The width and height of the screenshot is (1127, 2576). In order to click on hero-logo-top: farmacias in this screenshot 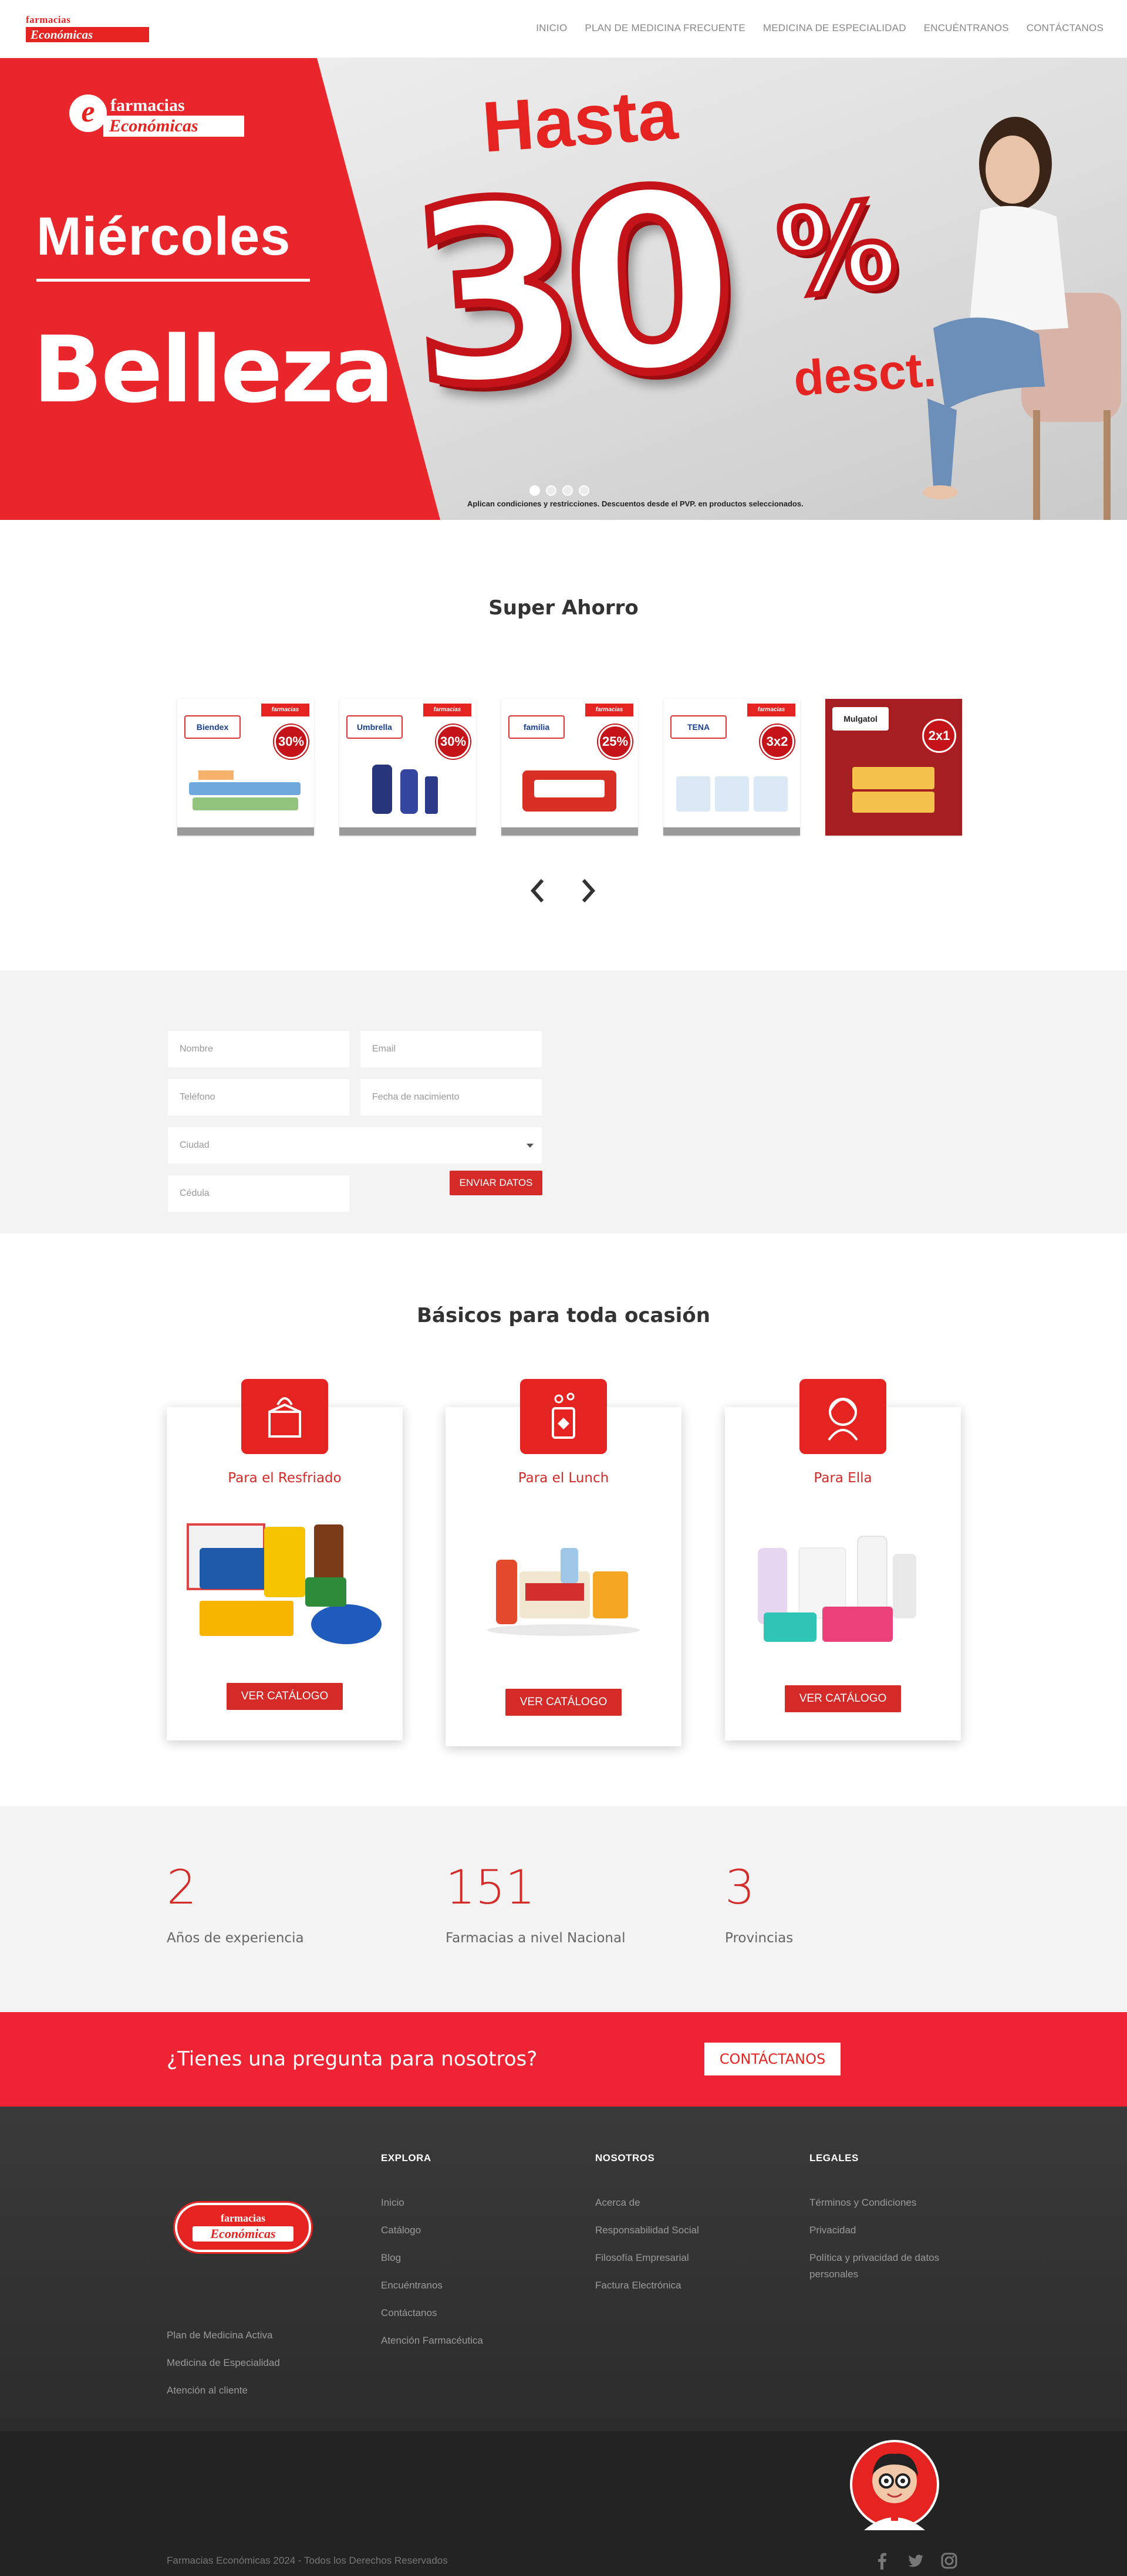, I will do `click(147, 105)`.